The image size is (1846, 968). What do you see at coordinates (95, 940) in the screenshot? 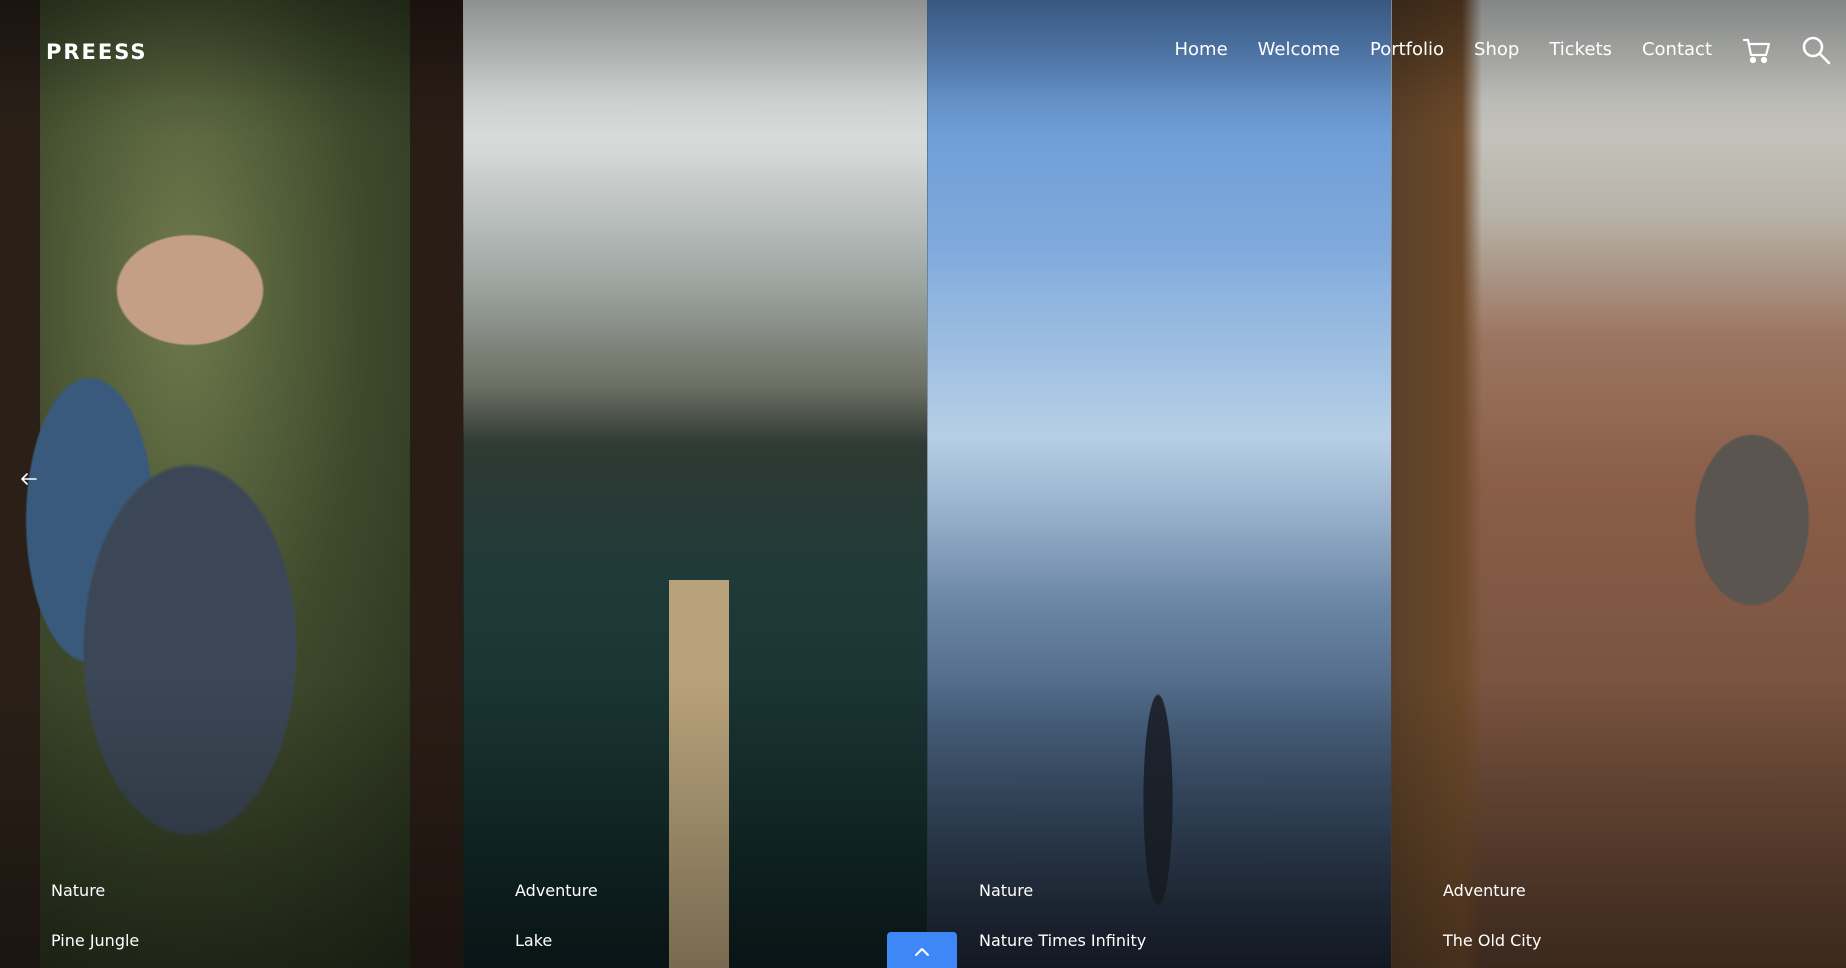
I see `panel-title: Pine Jungle` at bounding box center [95, 940].